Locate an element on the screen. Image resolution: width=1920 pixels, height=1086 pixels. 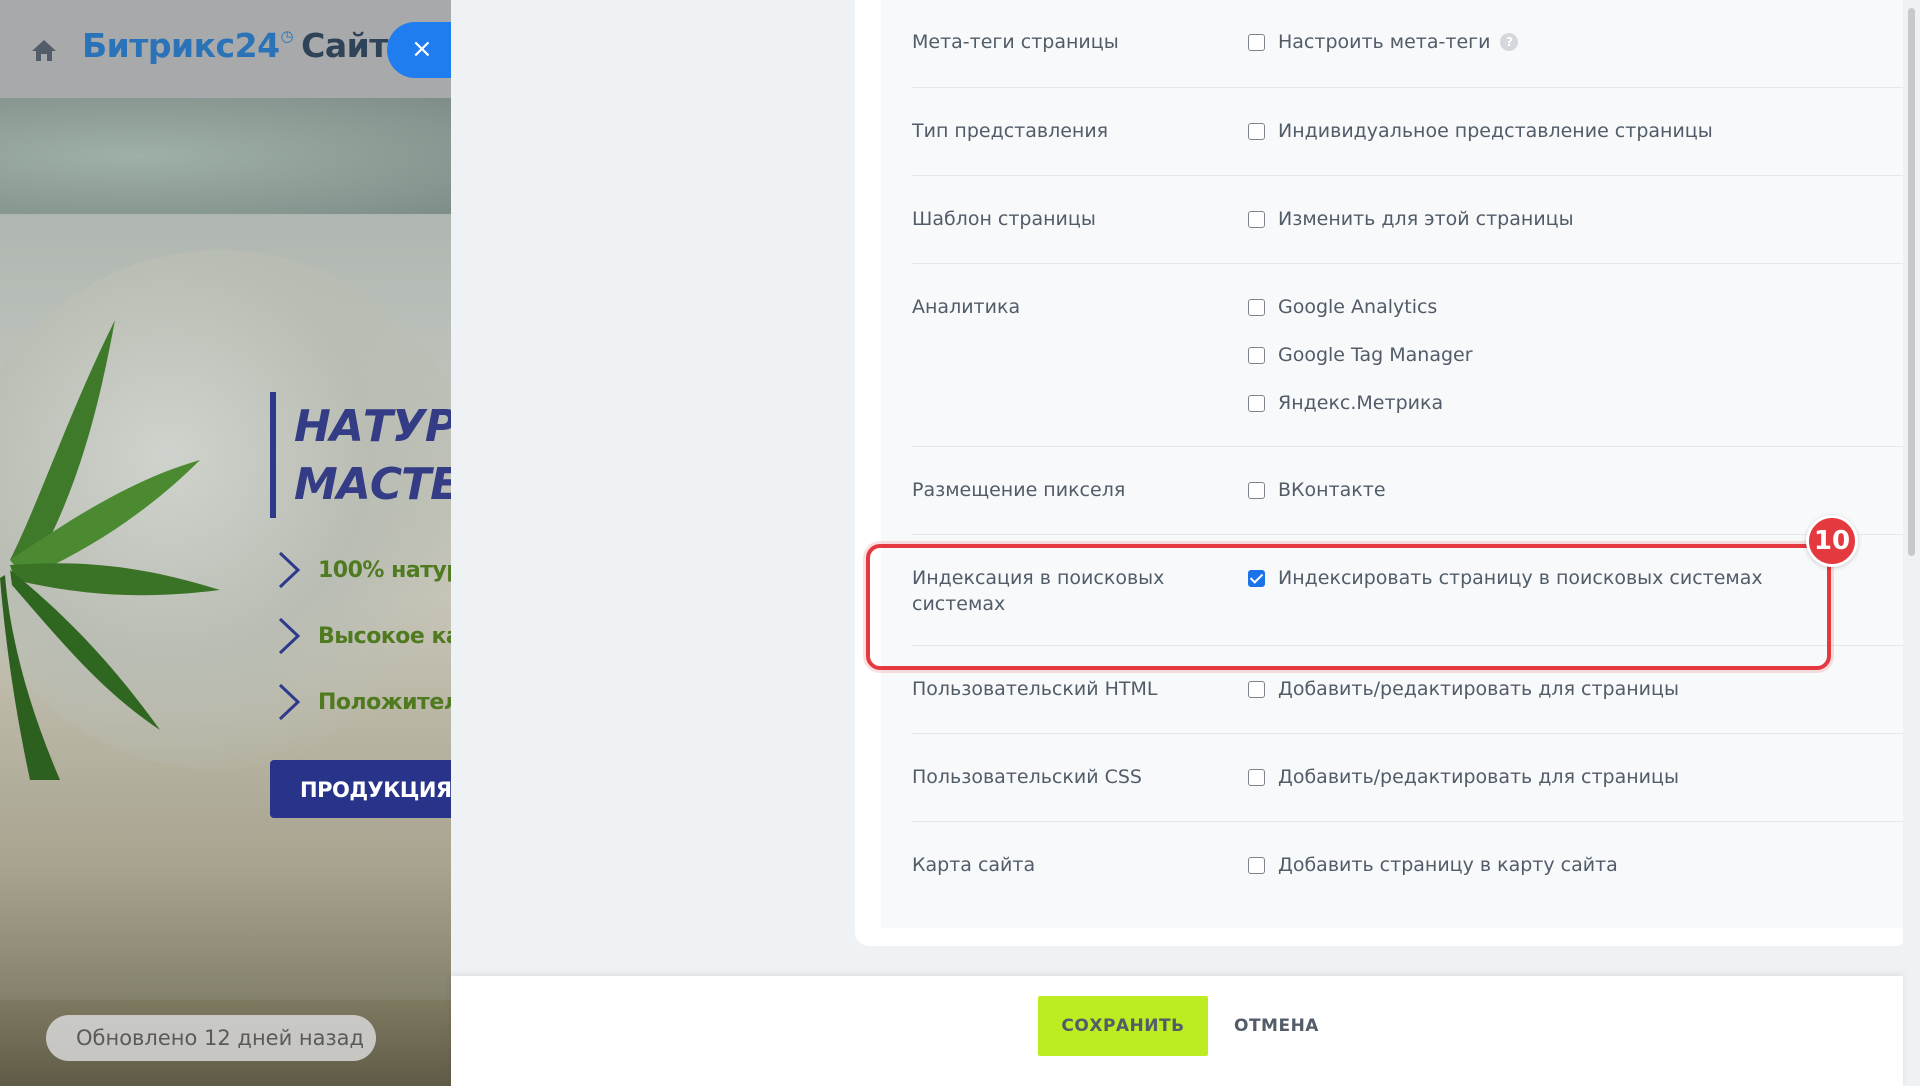
step-number-badge: 10 is located at coordinates (1832, 541).